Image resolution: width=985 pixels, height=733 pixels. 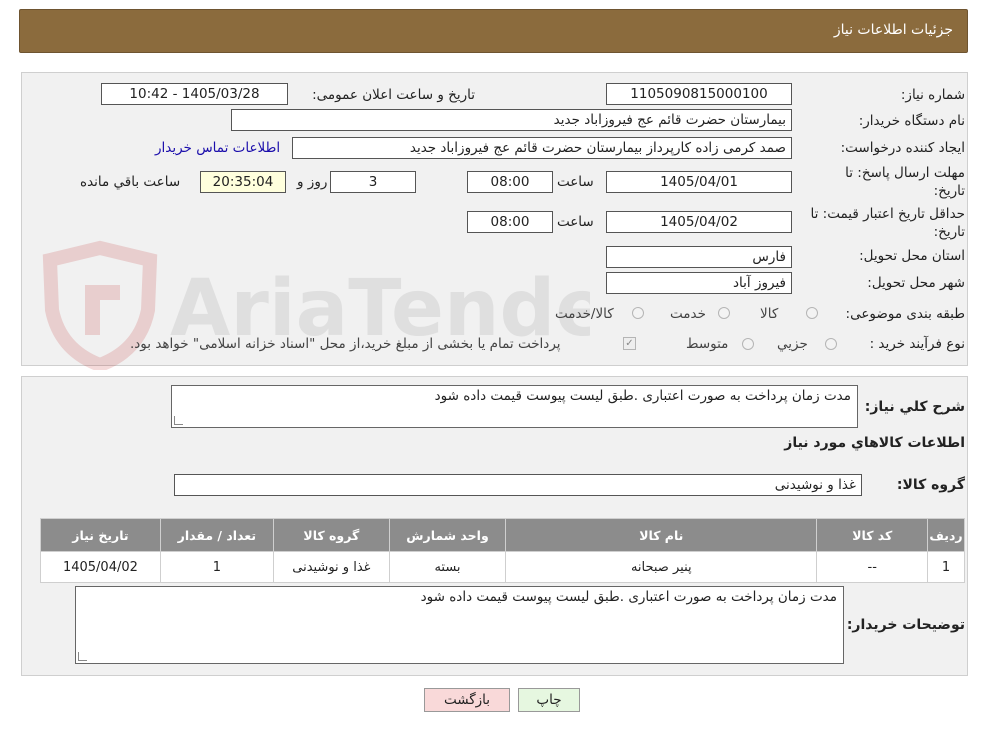 I want to click on requester-label: ایجاد کننده درخواست:, so click(x=902, y=148).